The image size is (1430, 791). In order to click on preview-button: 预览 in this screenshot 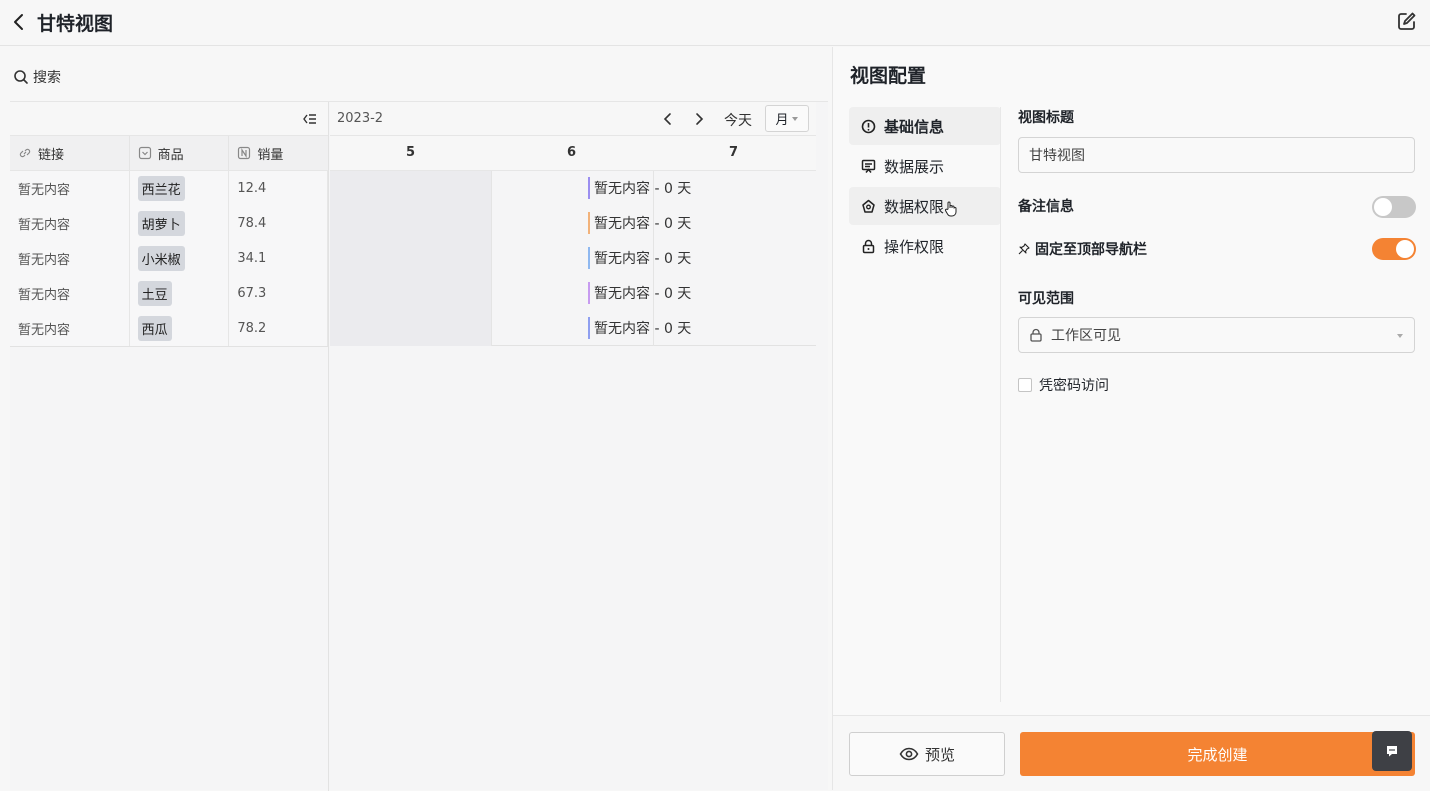, I will do `click(927, 754)`.